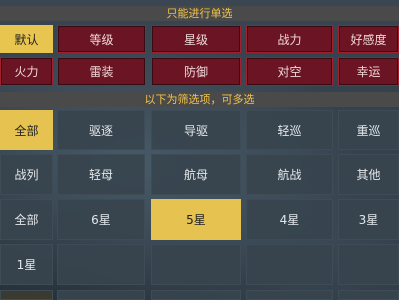 This screenshot has width=399, height=300. What do you see at coordinates (196, 39) in the screenshot?
I see `sort-option-star: 星级` at bounding box center [196, 39].